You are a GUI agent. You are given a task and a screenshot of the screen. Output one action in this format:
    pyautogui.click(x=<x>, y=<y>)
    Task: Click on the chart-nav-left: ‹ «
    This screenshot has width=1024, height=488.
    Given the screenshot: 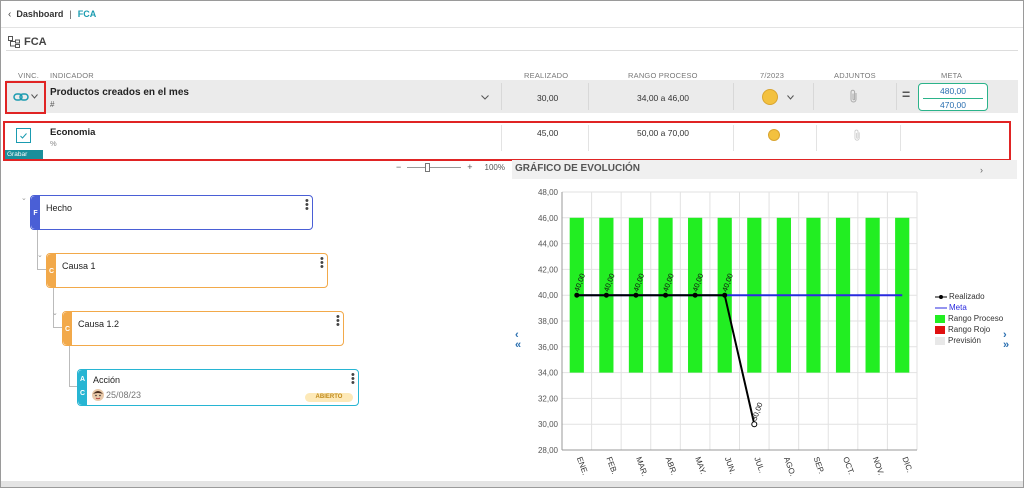 What is the action you would take?
    pyautogui.click(x=518, y=340)
    